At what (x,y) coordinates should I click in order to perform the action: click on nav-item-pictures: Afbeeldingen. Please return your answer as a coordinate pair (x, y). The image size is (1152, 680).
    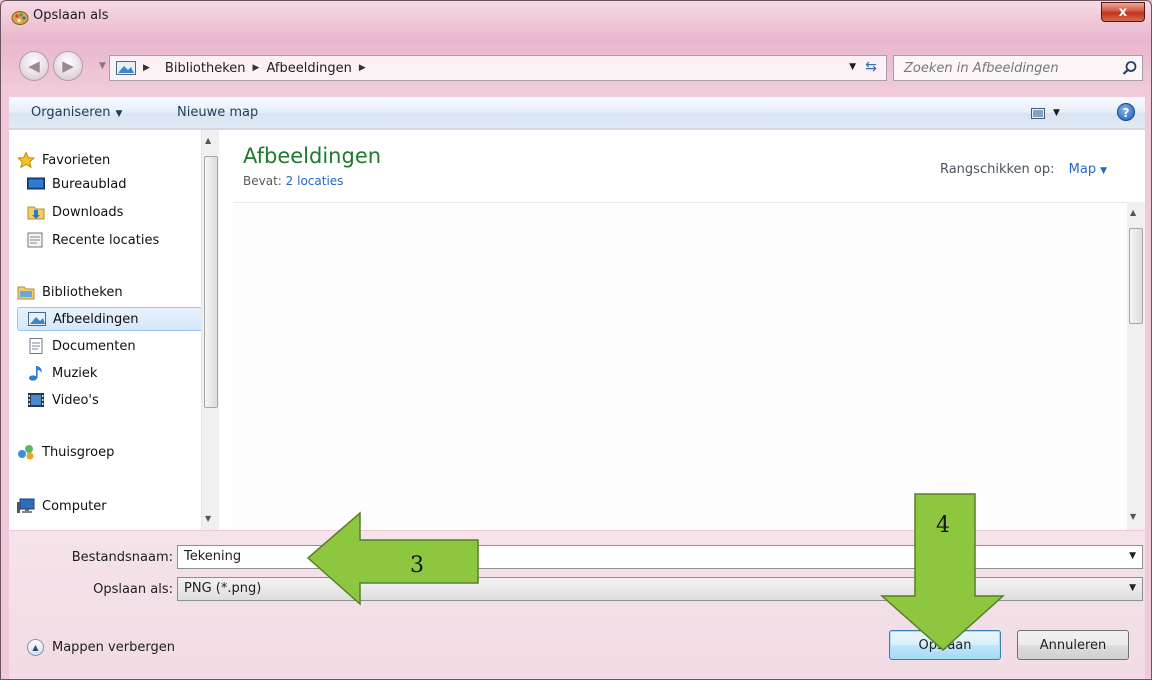
    Looking at the image, I should click on (110, 319).